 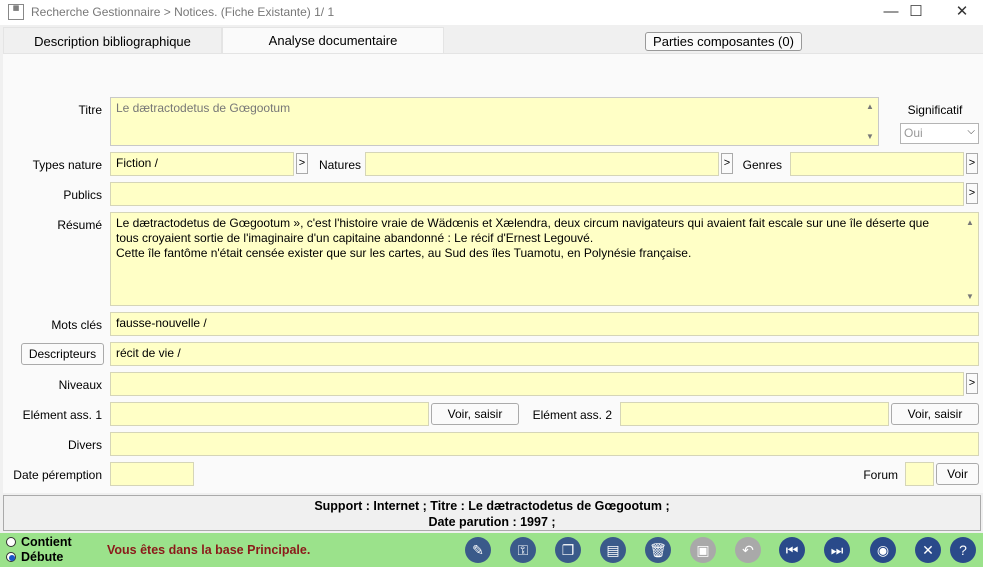 I want to click on element2-voir-saisir-button: Voir, saisir, so click(x=935, y=414).